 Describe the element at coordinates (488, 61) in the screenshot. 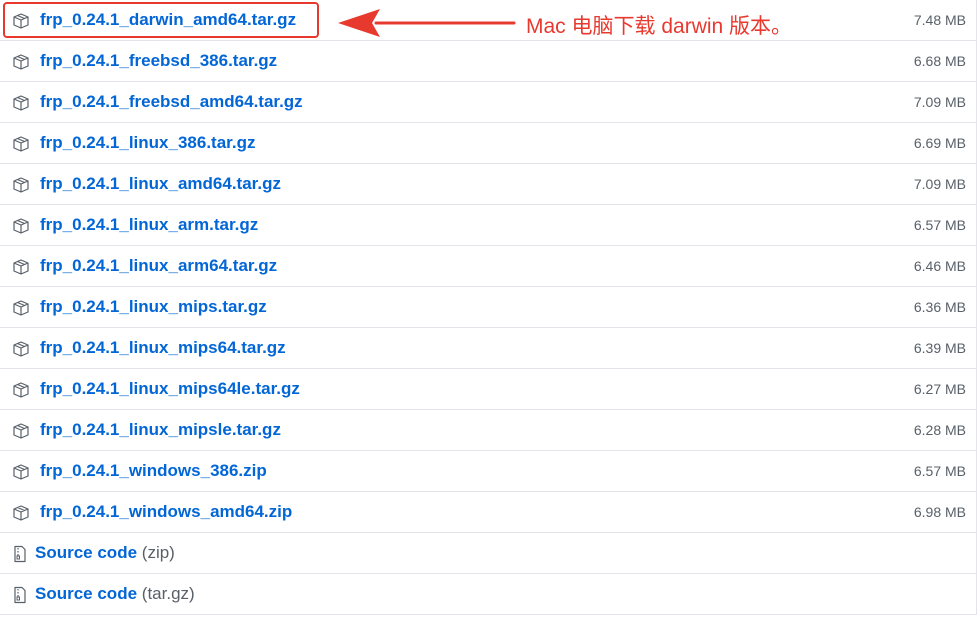

I see `asset-row: frp_0.24.1_freebsd_386.tar.gz 6.68 MB` at that location.